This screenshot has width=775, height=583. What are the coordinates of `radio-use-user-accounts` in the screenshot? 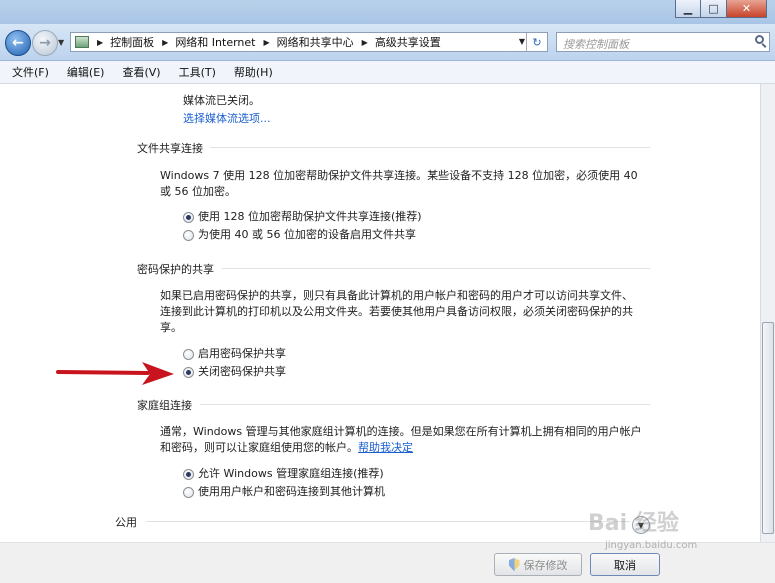 It's located at (188, 492).